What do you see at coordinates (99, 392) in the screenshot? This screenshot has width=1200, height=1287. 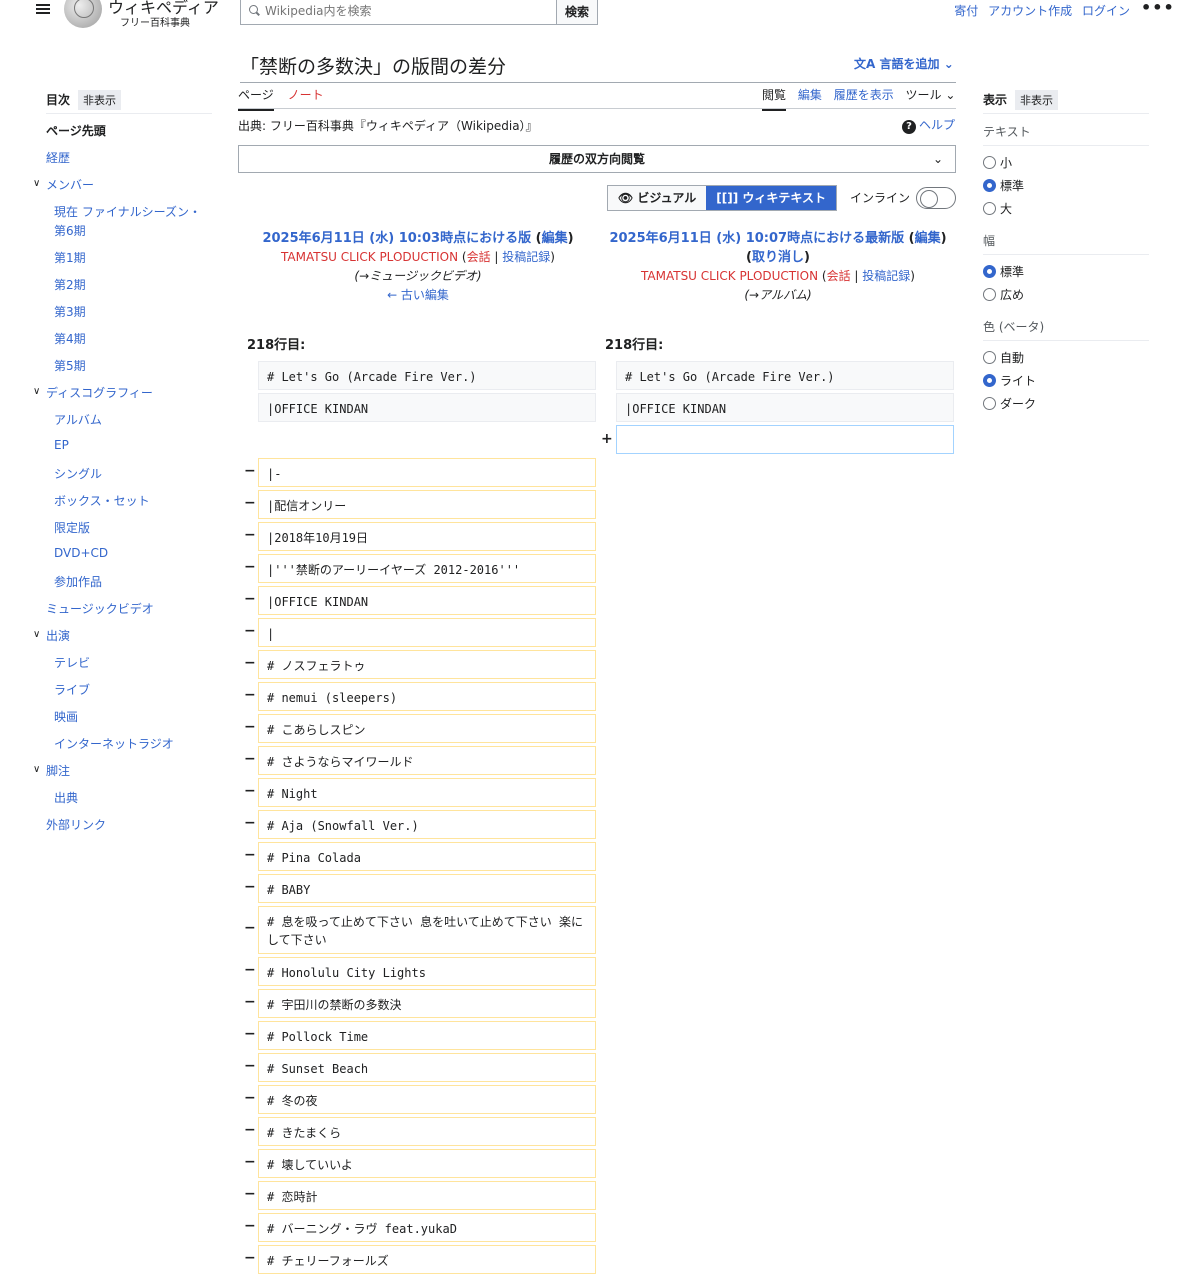 I see `toc-item: ディスコグラフィー` at bounding box center [99, 392].